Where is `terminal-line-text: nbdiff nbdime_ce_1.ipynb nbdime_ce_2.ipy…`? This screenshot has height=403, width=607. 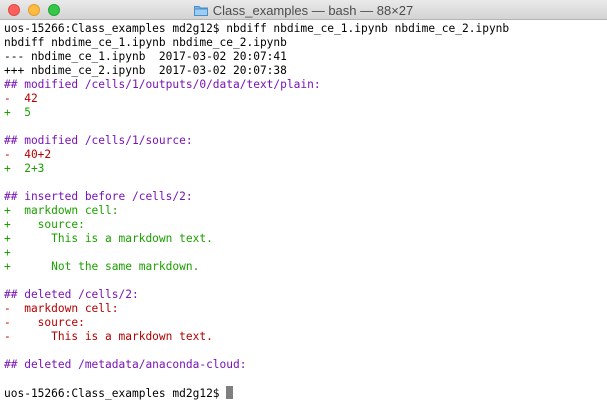
terminal-line-text: nbdiff nbdime_ce_1.ipynb nbdime_ce_2.ipy… is located at coordinates (145, 42).